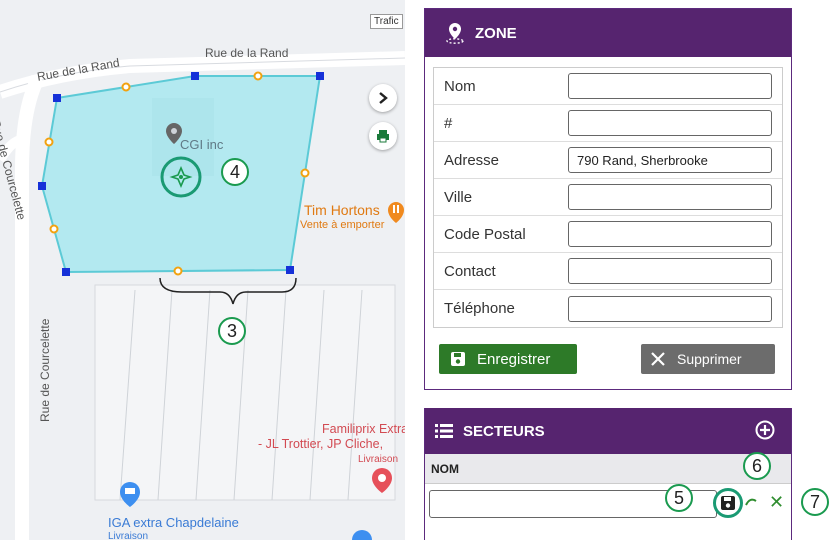 The height and width of the screenshot is (540, 829). Describe the element at coordinates (670, 160) in the screenshot. I see `adresse-input` at that location.